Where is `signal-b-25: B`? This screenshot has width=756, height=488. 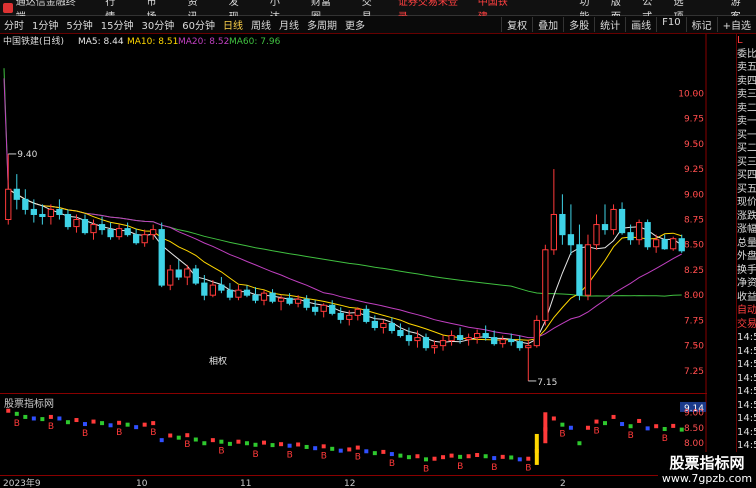
signal-b-25: B is located at coordinates (221, 452).